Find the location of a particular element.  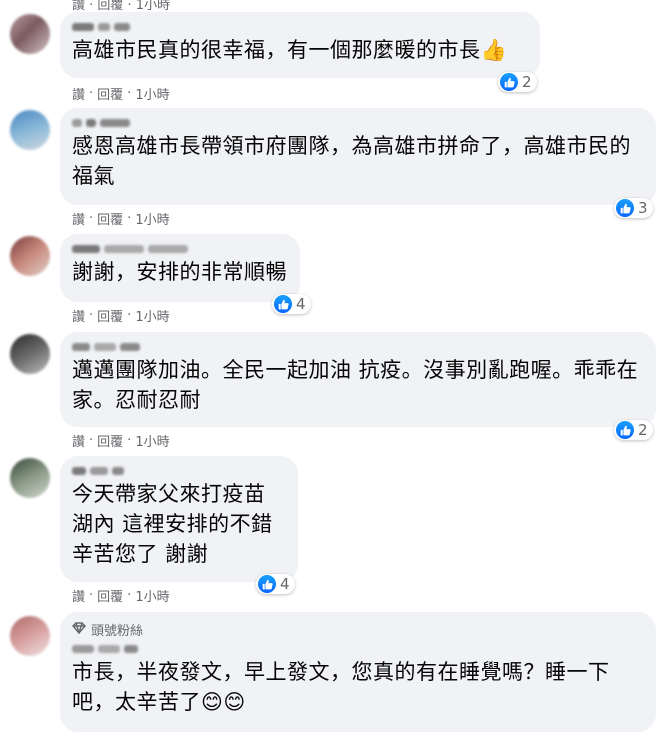

comment-bubble: 邁邁團隊加油。全民一起加油 抗疫。沒事別亂跑喔。乖乖在家。忍耐忍耐 is located at coordinates (358, 379).